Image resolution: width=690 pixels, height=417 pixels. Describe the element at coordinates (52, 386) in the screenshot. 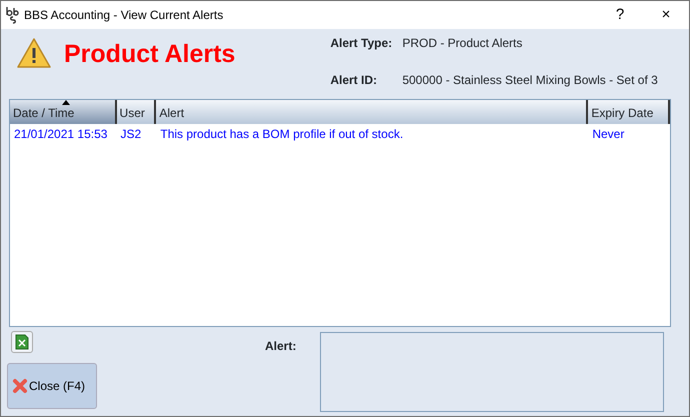

I see `close-button: Close (F4)` at that location.